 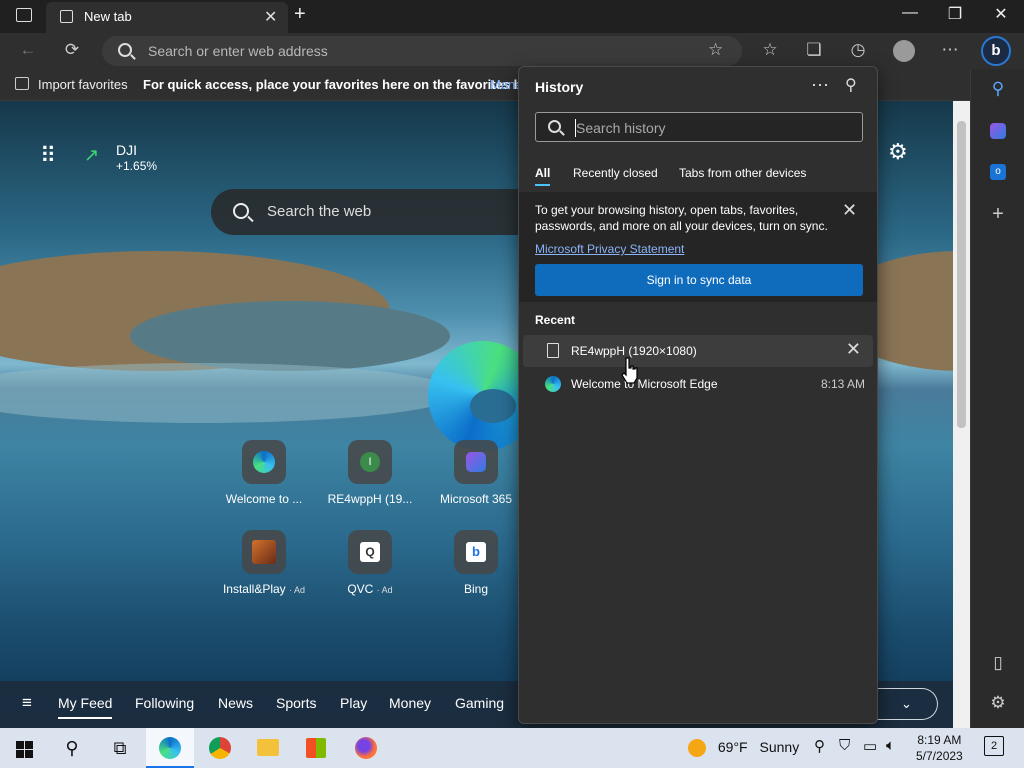 I want to click on hide-sidebar-icon: ▯, so click(x=998, y=666).